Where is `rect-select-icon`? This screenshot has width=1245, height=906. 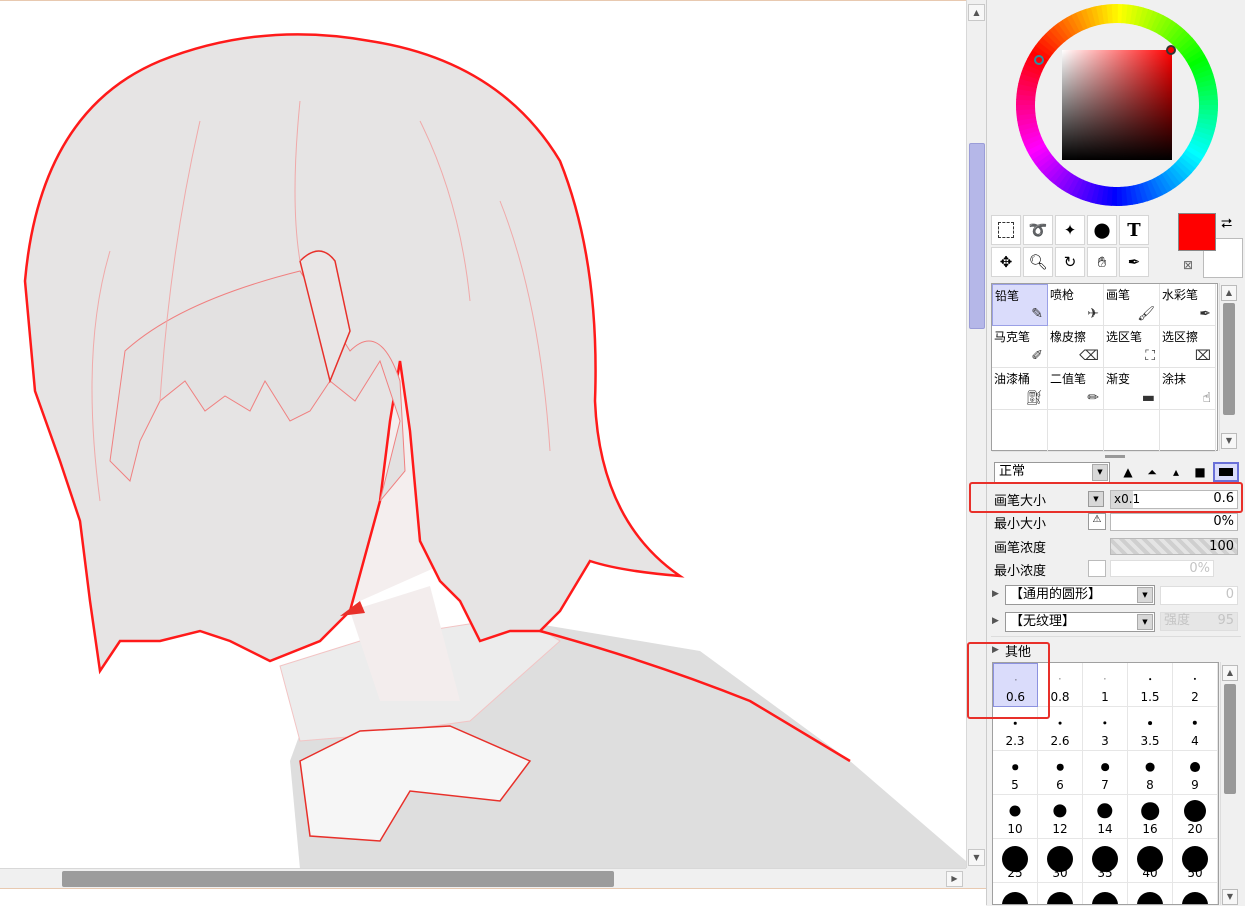
rect-select-icon is located at coordinates (1006, 230).